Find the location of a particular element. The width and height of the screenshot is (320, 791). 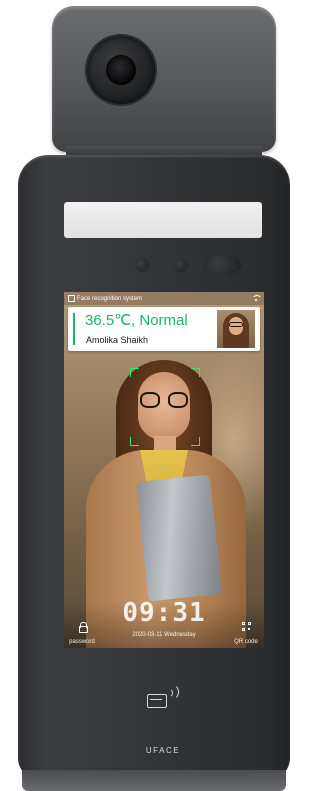

qr-code-label: QR code is located at coordinates (246, 642).